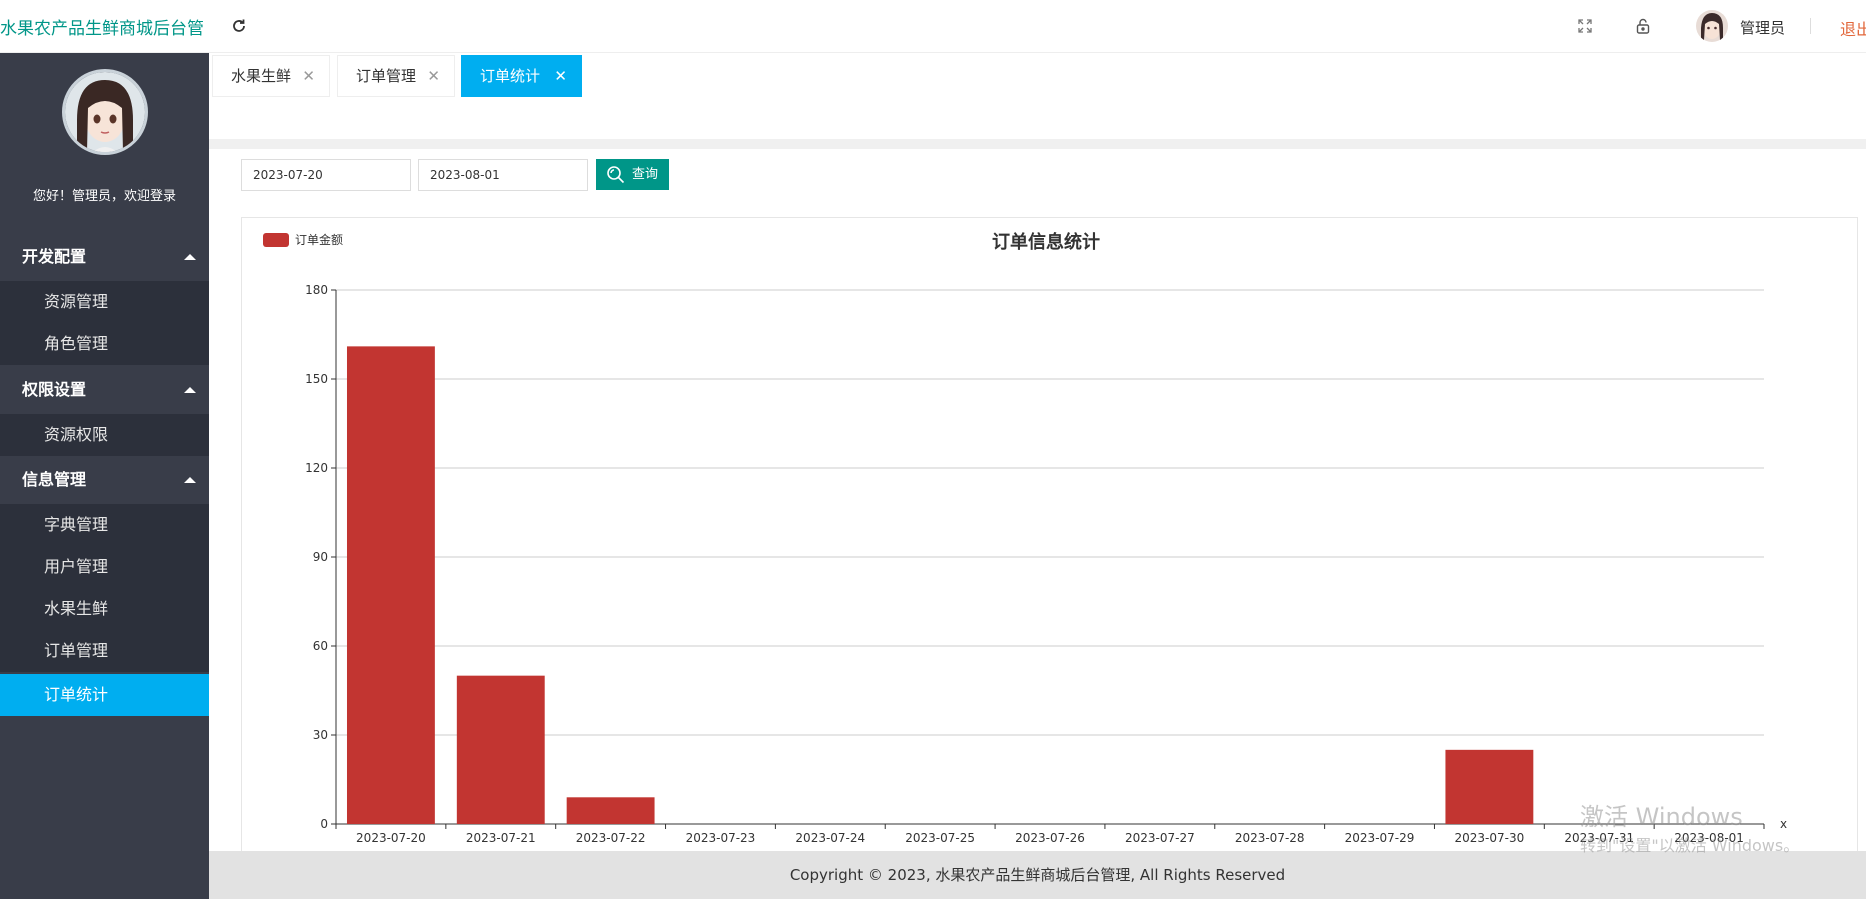 The image size is (1866, 899). What do you see at coordinates (386, 76) in the screenshot?
I see `tab-label: 订单管理` at bounding box center [386, 76].